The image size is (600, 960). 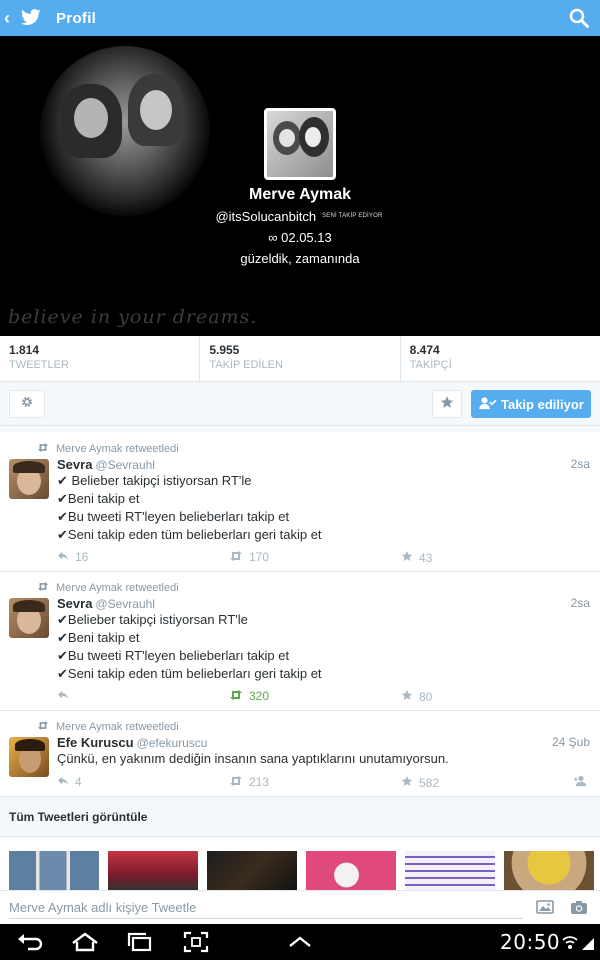 I want to click on tweet-author-handle: @efekuruscu, so click(x=172, y=743).